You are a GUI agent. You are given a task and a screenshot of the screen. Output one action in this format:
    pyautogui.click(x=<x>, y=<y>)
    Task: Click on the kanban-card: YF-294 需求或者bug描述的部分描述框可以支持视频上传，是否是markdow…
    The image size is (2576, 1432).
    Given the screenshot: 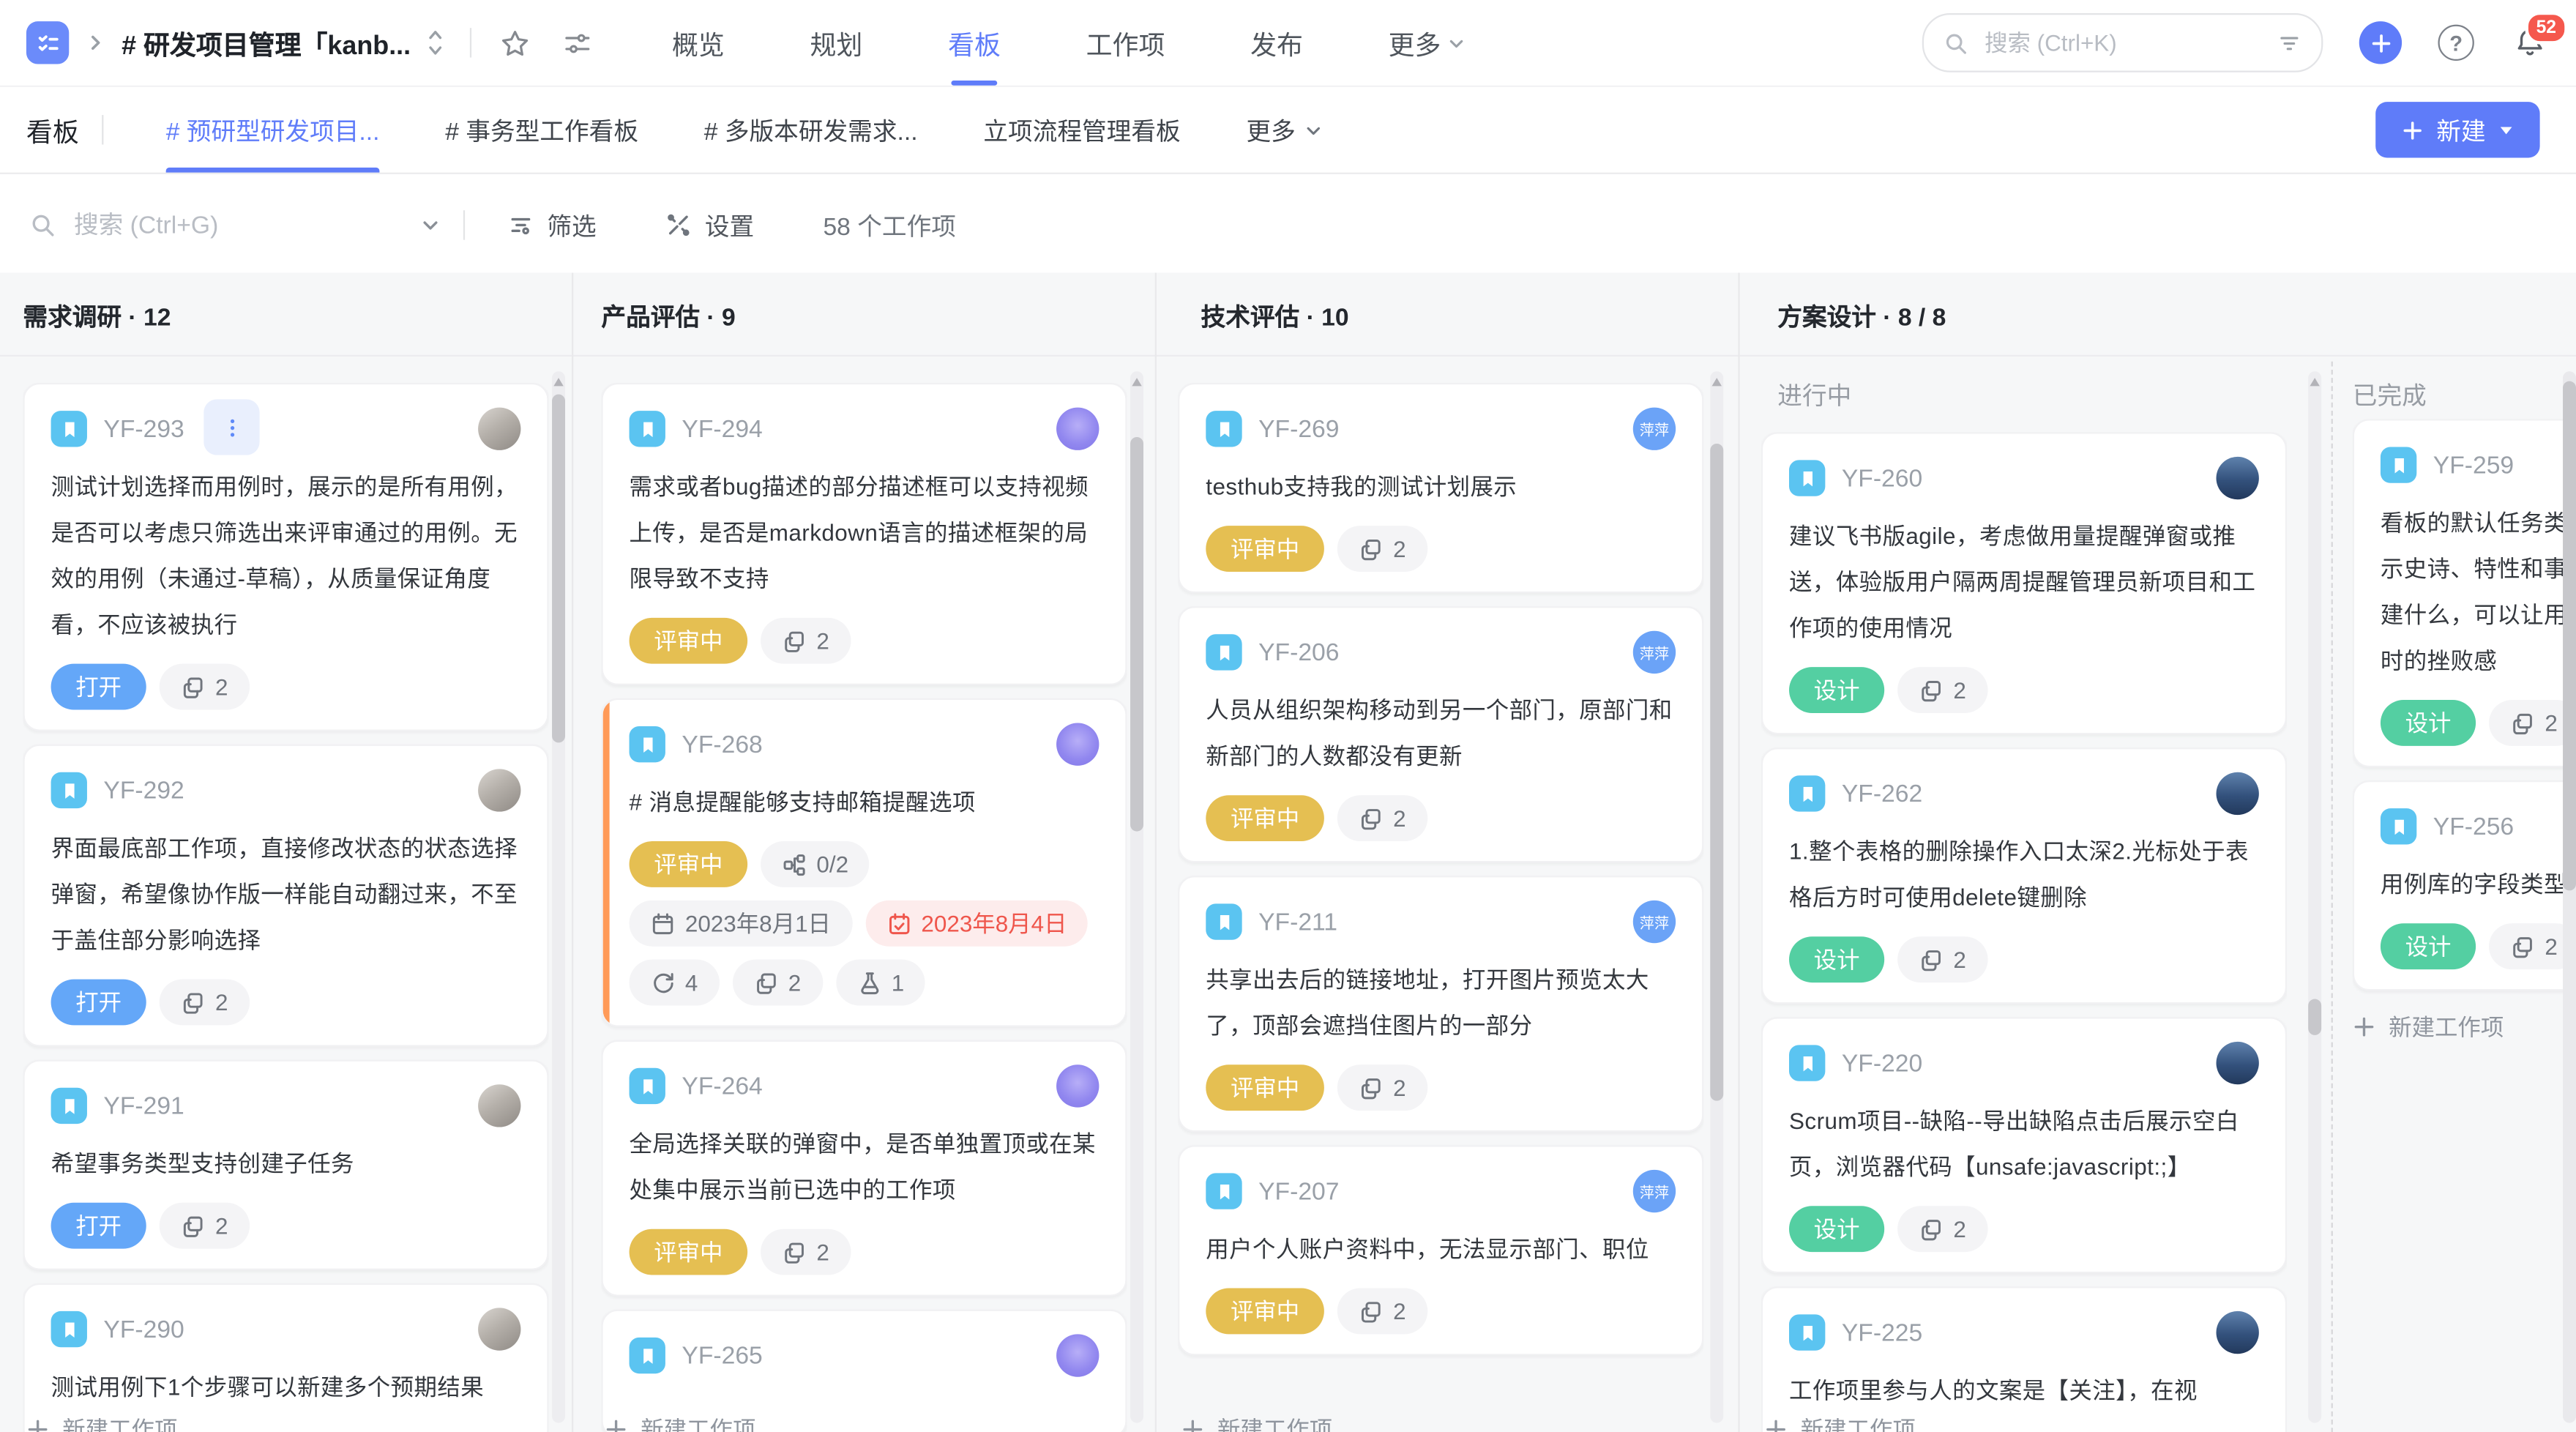 What is the action you would take?
    pyautogui.click(x=864, y=533)
    